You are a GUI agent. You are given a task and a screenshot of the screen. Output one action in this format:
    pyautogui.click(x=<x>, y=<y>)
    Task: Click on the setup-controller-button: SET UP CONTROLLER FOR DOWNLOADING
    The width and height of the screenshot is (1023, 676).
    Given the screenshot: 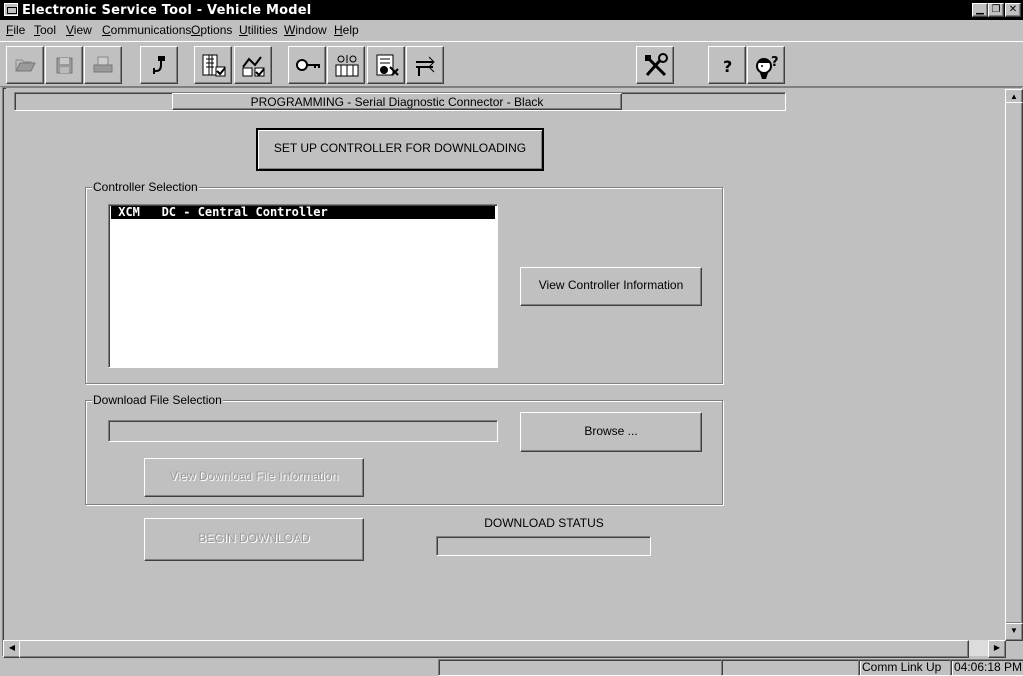 What is the action you would take?
    pyautogui.click(x=400, y=149)
    